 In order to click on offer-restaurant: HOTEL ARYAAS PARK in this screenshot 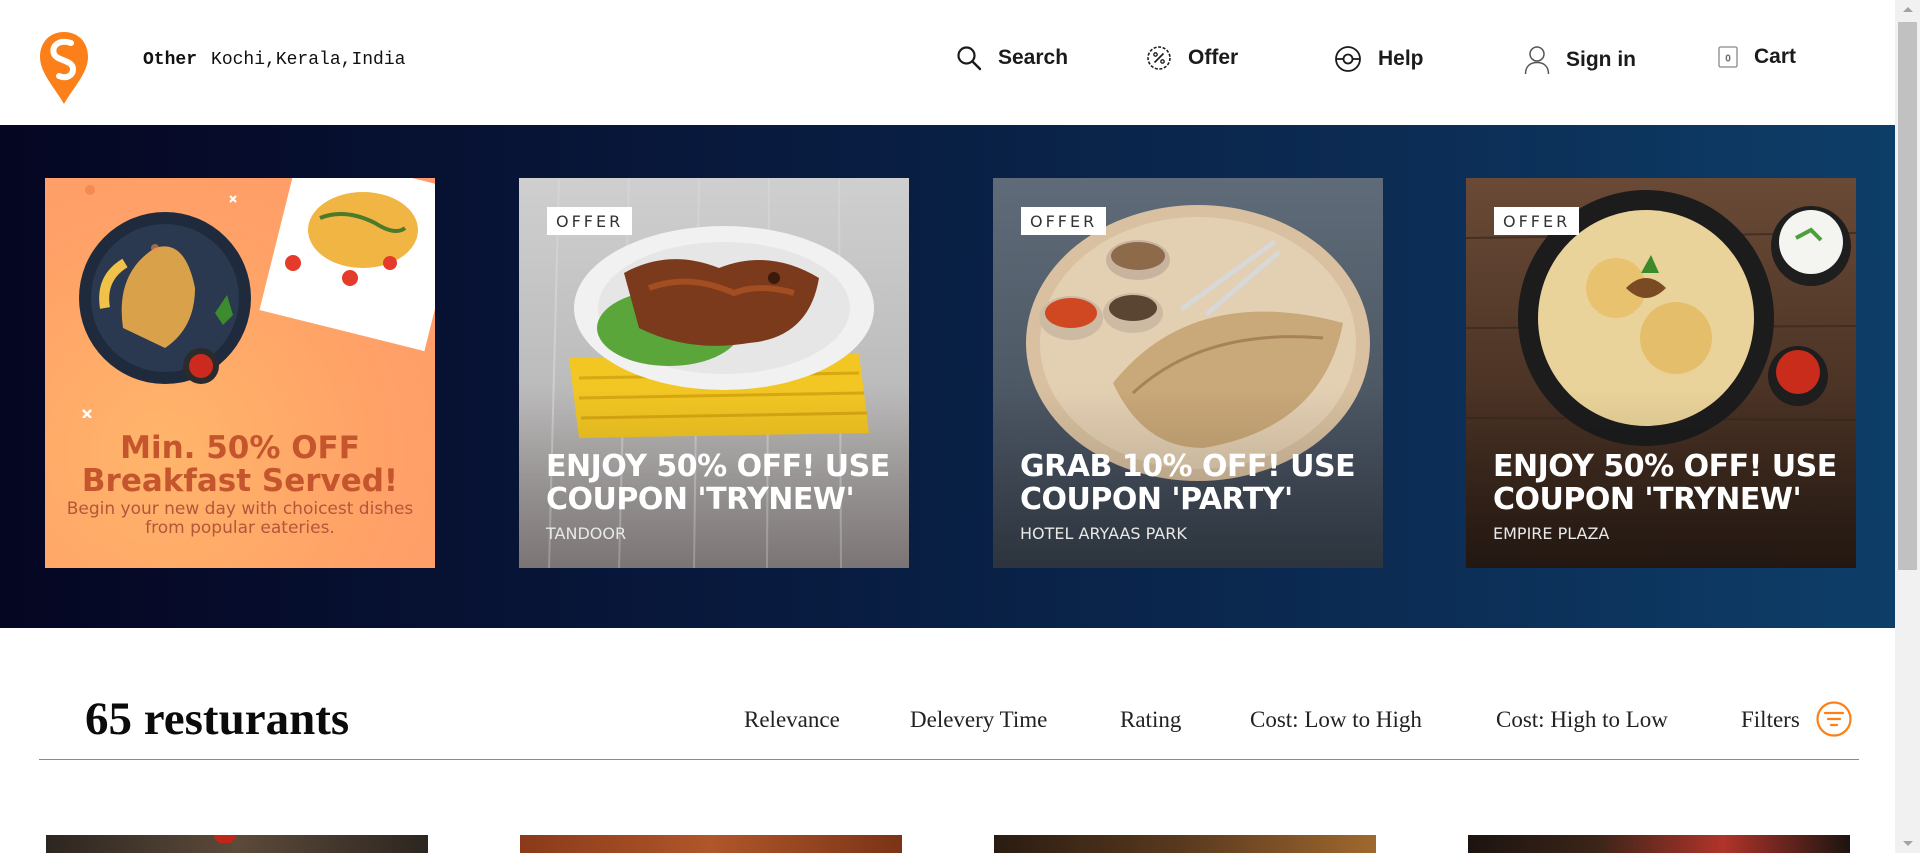, I will do `click(1103, 533)`.